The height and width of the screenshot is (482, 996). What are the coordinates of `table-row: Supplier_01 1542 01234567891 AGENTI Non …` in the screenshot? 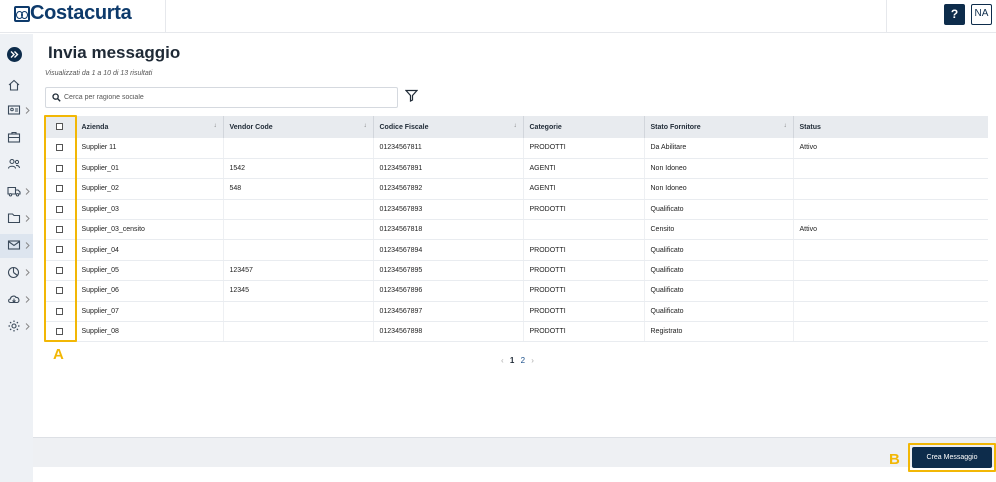 It's located at (516, 169).